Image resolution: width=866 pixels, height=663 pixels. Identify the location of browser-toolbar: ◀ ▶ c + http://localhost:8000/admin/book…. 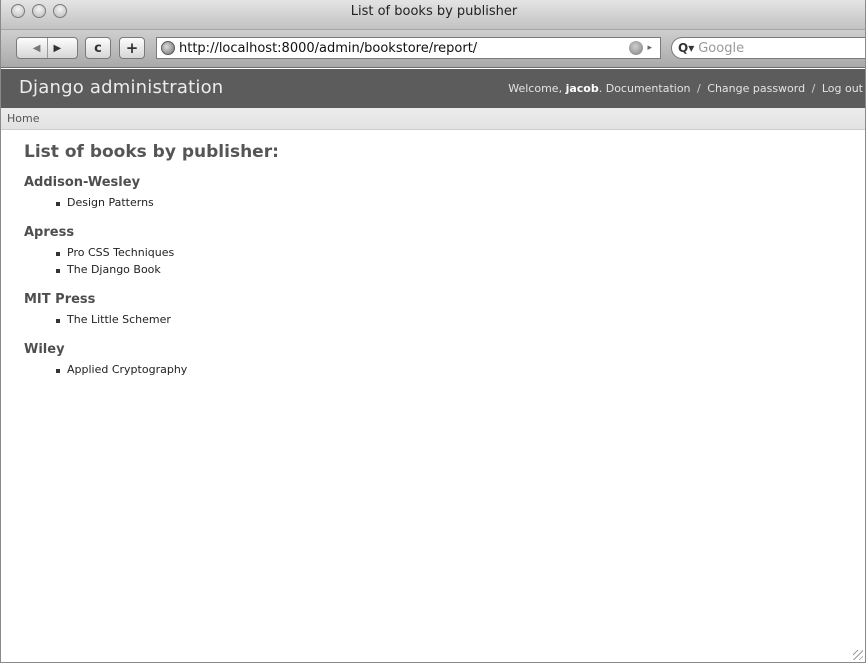
(433, 49).